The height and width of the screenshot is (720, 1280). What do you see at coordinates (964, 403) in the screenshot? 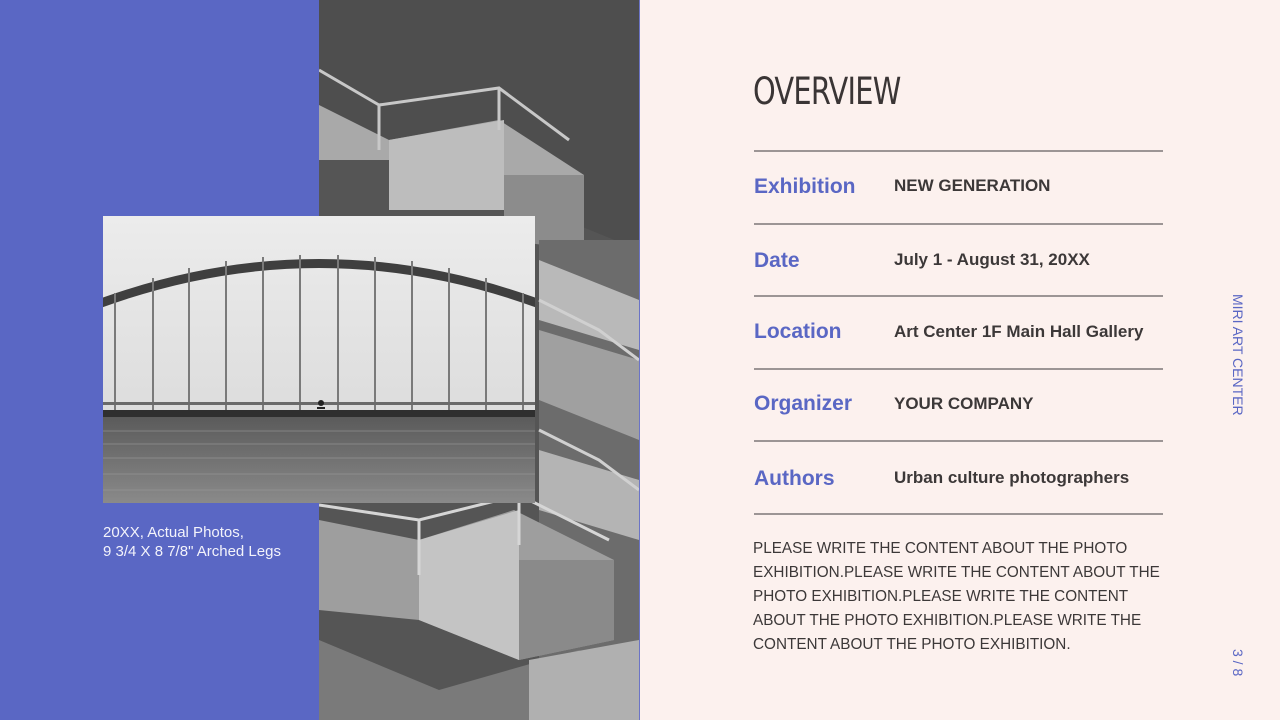
I see `detail-value-organizer: YOUR COMPANY` at bounding box center [964, 403].